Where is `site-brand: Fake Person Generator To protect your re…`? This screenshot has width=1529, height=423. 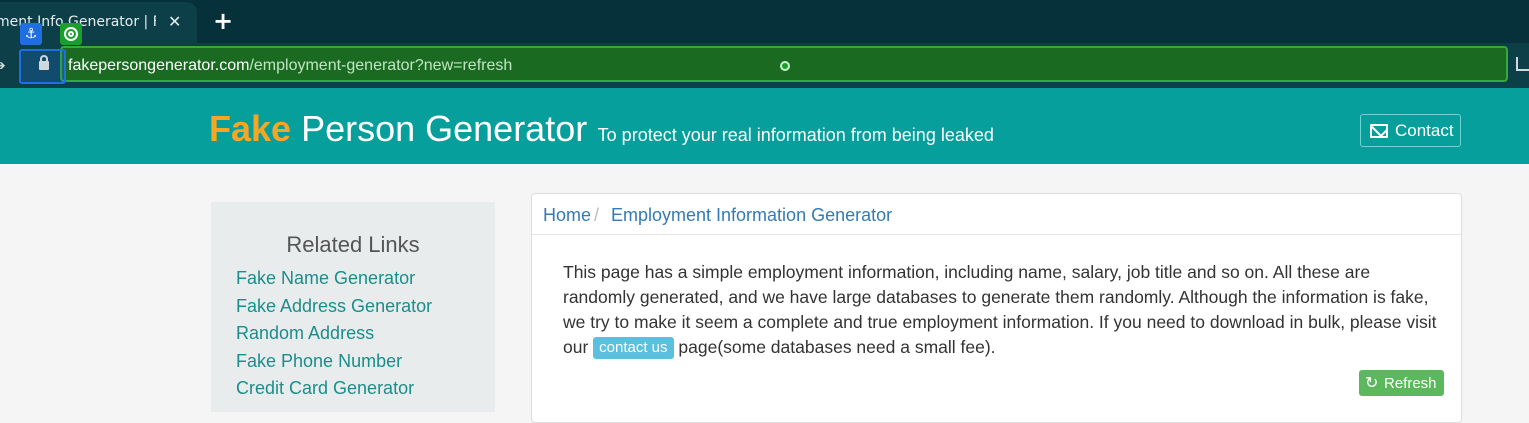 site-brand: Fake Person Generator To protect your re… is located at coordinates (601, 129).